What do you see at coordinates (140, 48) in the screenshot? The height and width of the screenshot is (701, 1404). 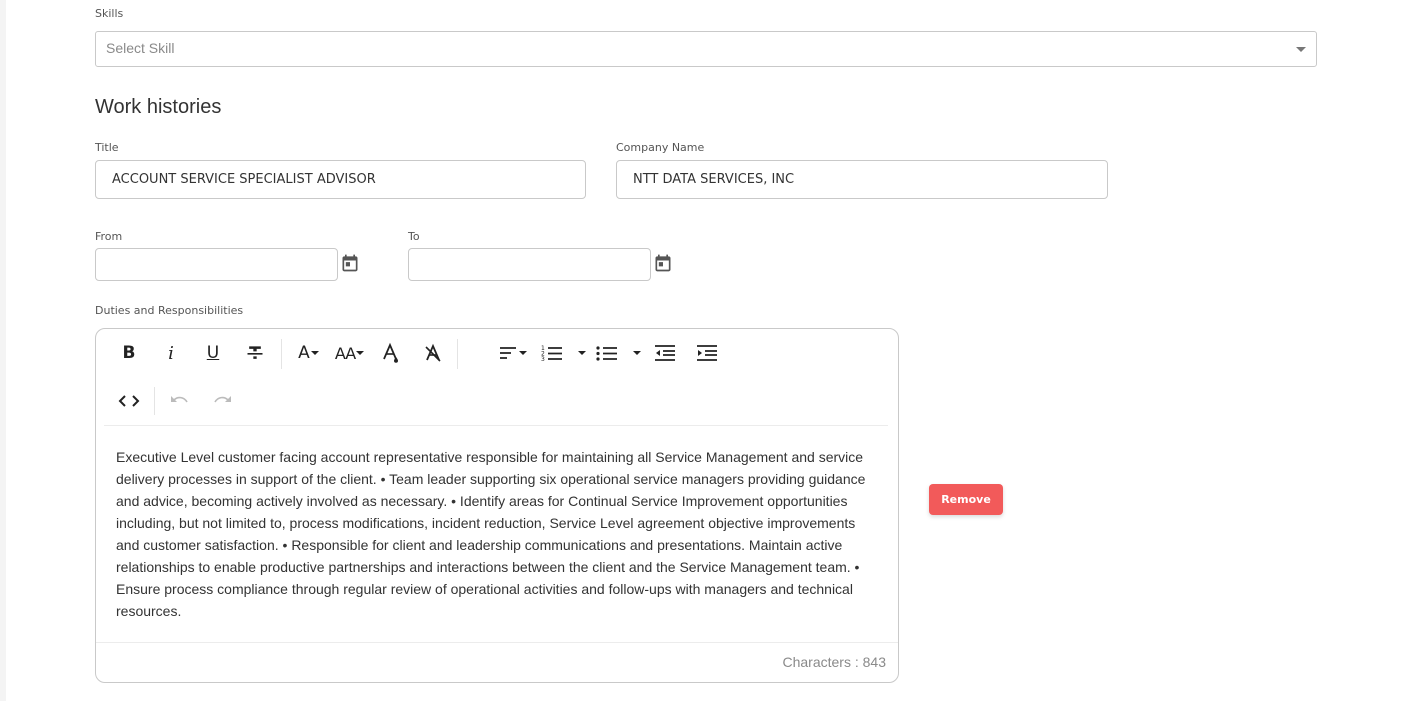 I see `skills-placeholder: Select Skill` at bounding box center [140, 48].